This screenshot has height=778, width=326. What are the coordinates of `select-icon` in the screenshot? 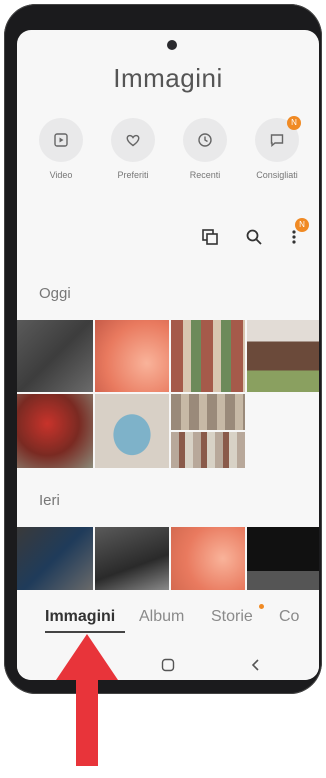 It's located at (210, 237).